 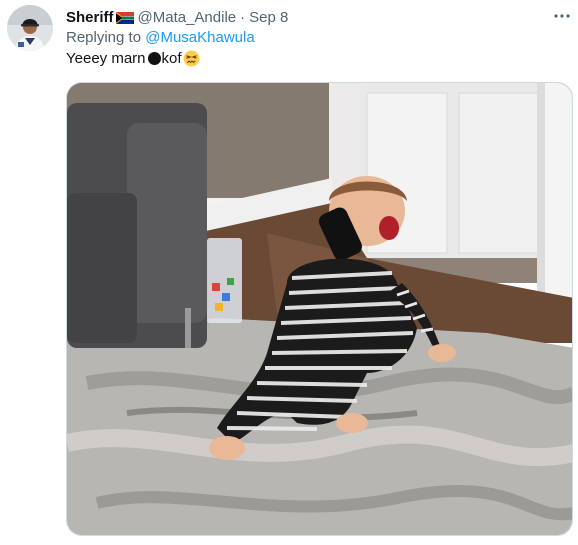 I want to click on display-name: Sheriff, so click(x=90, y=17).